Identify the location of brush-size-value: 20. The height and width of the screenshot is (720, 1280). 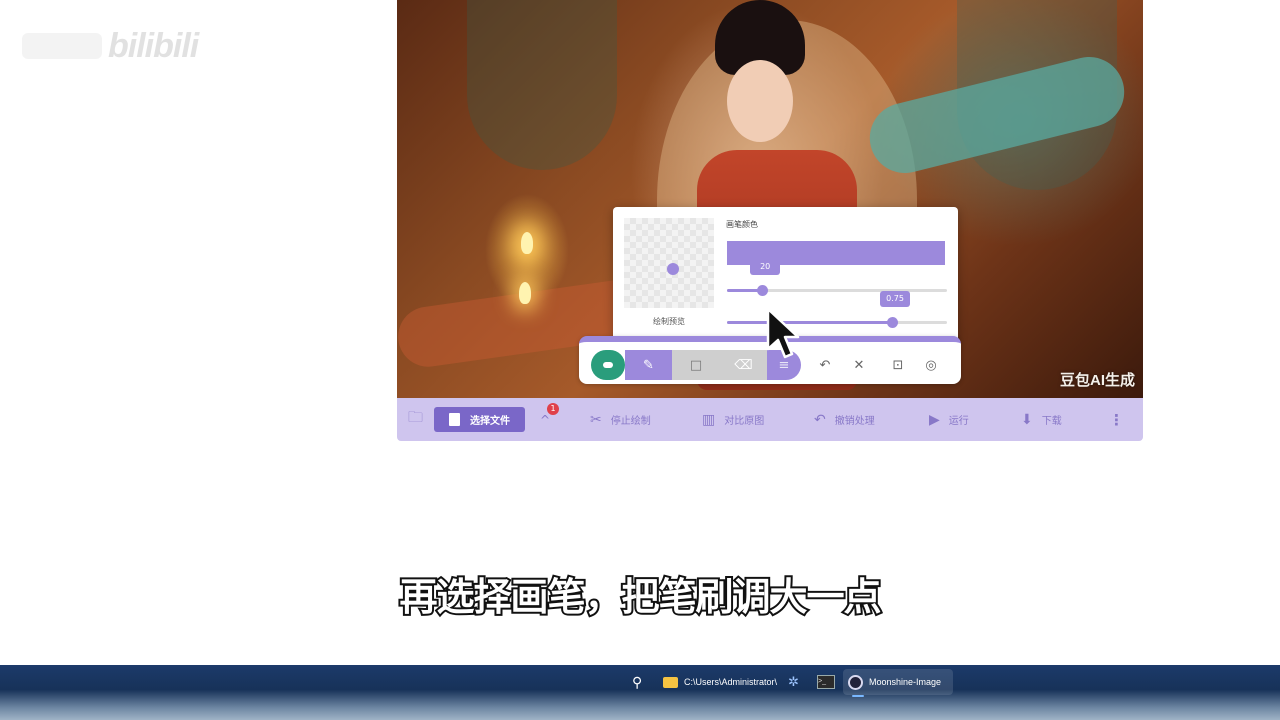
(765, 267).